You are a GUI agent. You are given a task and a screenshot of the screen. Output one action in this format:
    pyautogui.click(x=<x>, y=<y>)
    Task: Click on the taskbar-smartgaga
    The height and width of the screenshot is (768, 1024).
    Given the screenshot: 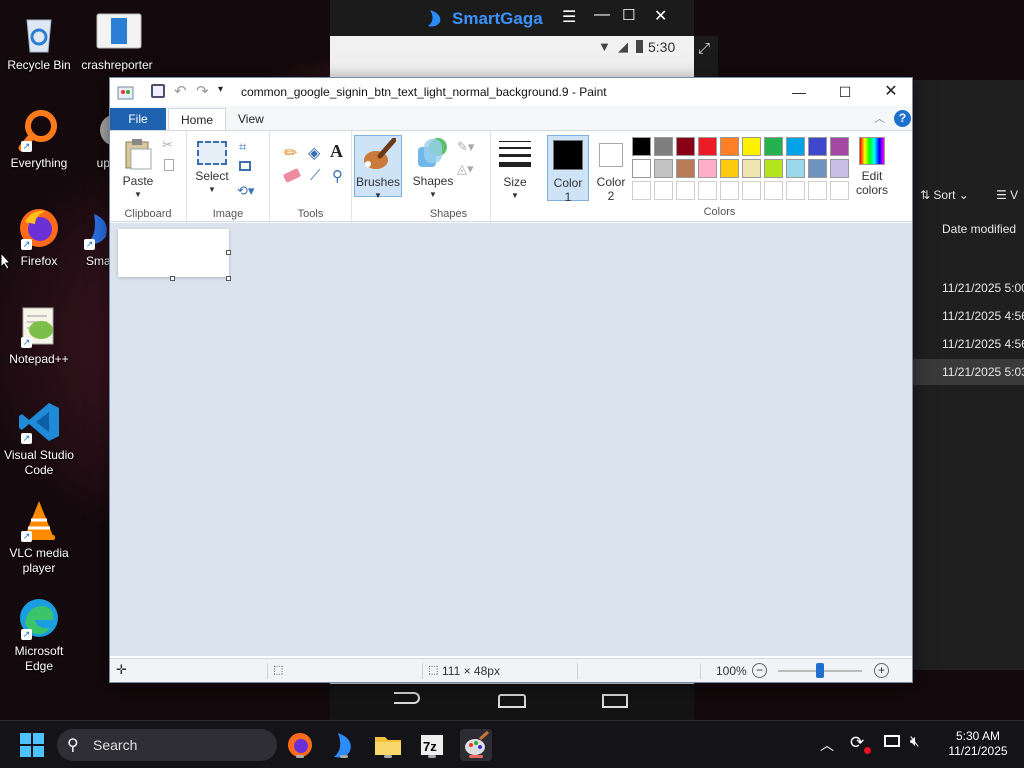 What is the action you would take?
    pyautogui.click(x=344, y=745)
    